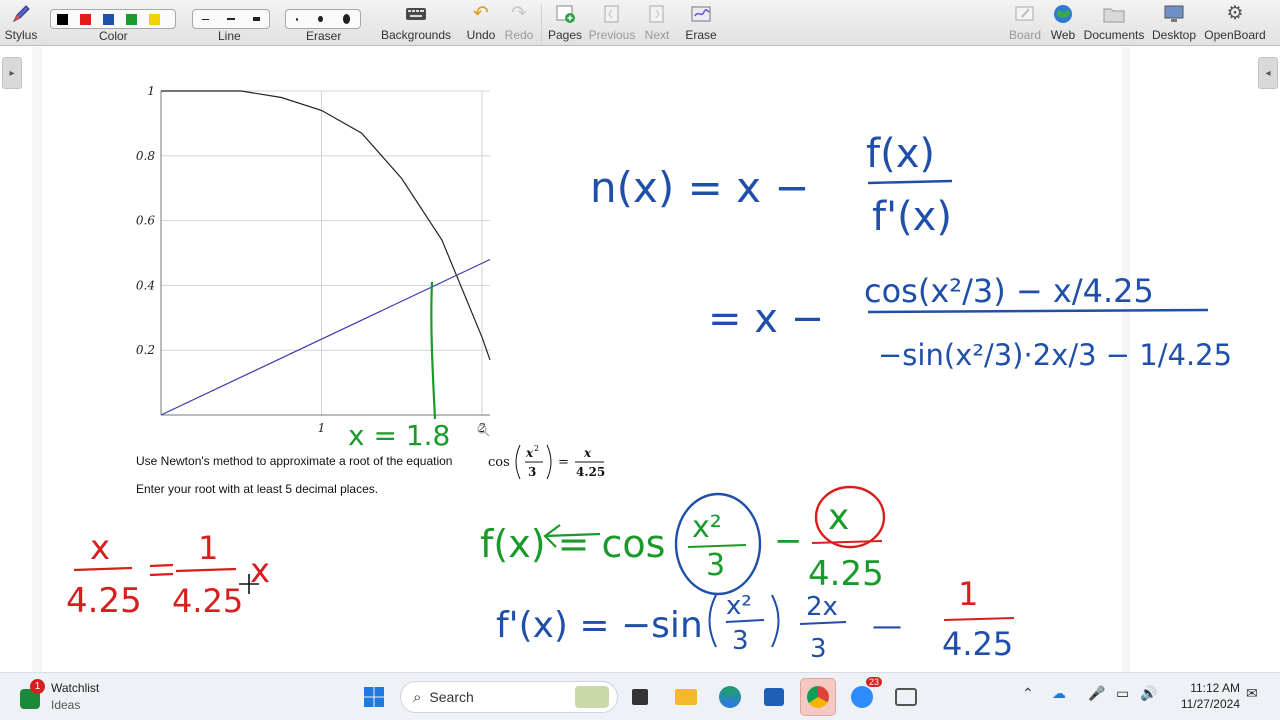 The width and height of the screenshot is (1280, 720). Describe the element at coordinates (912, 217) in the screenshot. I see `newton-denominator: f'(x)` at that location.